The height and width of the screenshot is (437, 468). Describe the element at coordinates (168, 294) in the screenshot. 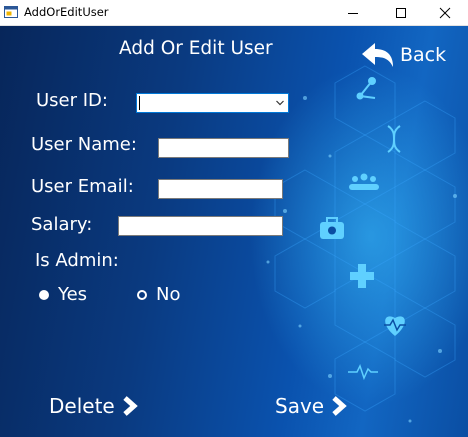

I see `is-admin-no-label: No` at that location.